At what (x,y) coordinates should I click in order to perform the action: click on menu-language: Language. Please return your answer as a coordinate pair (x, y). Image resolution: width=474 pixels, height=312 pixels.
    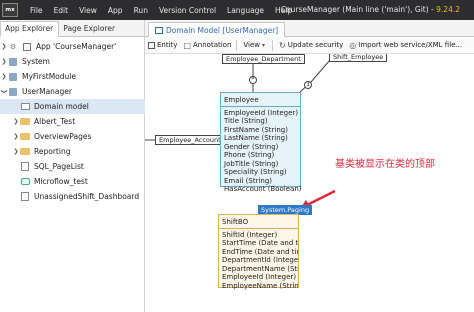
    Looking at the image, I should click on (245, 10).